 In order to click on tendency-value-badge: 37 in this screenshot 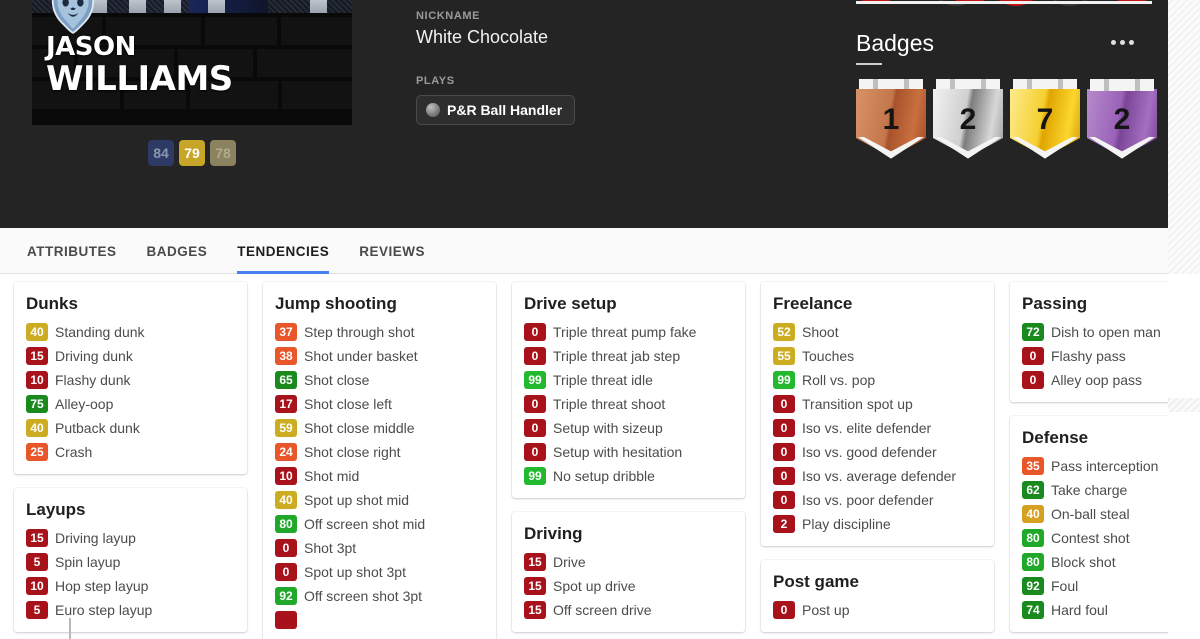, I will do `click(286, 332)`.